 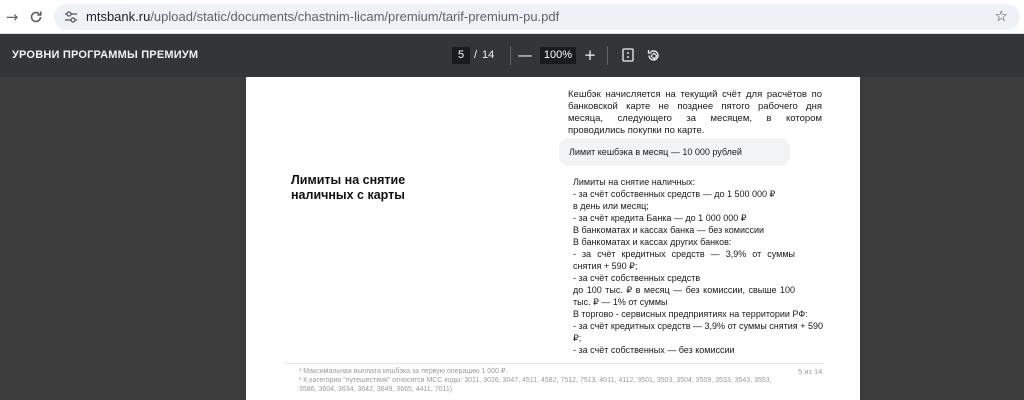 I want to click on page-total: 14, so click(x=488, y=55).